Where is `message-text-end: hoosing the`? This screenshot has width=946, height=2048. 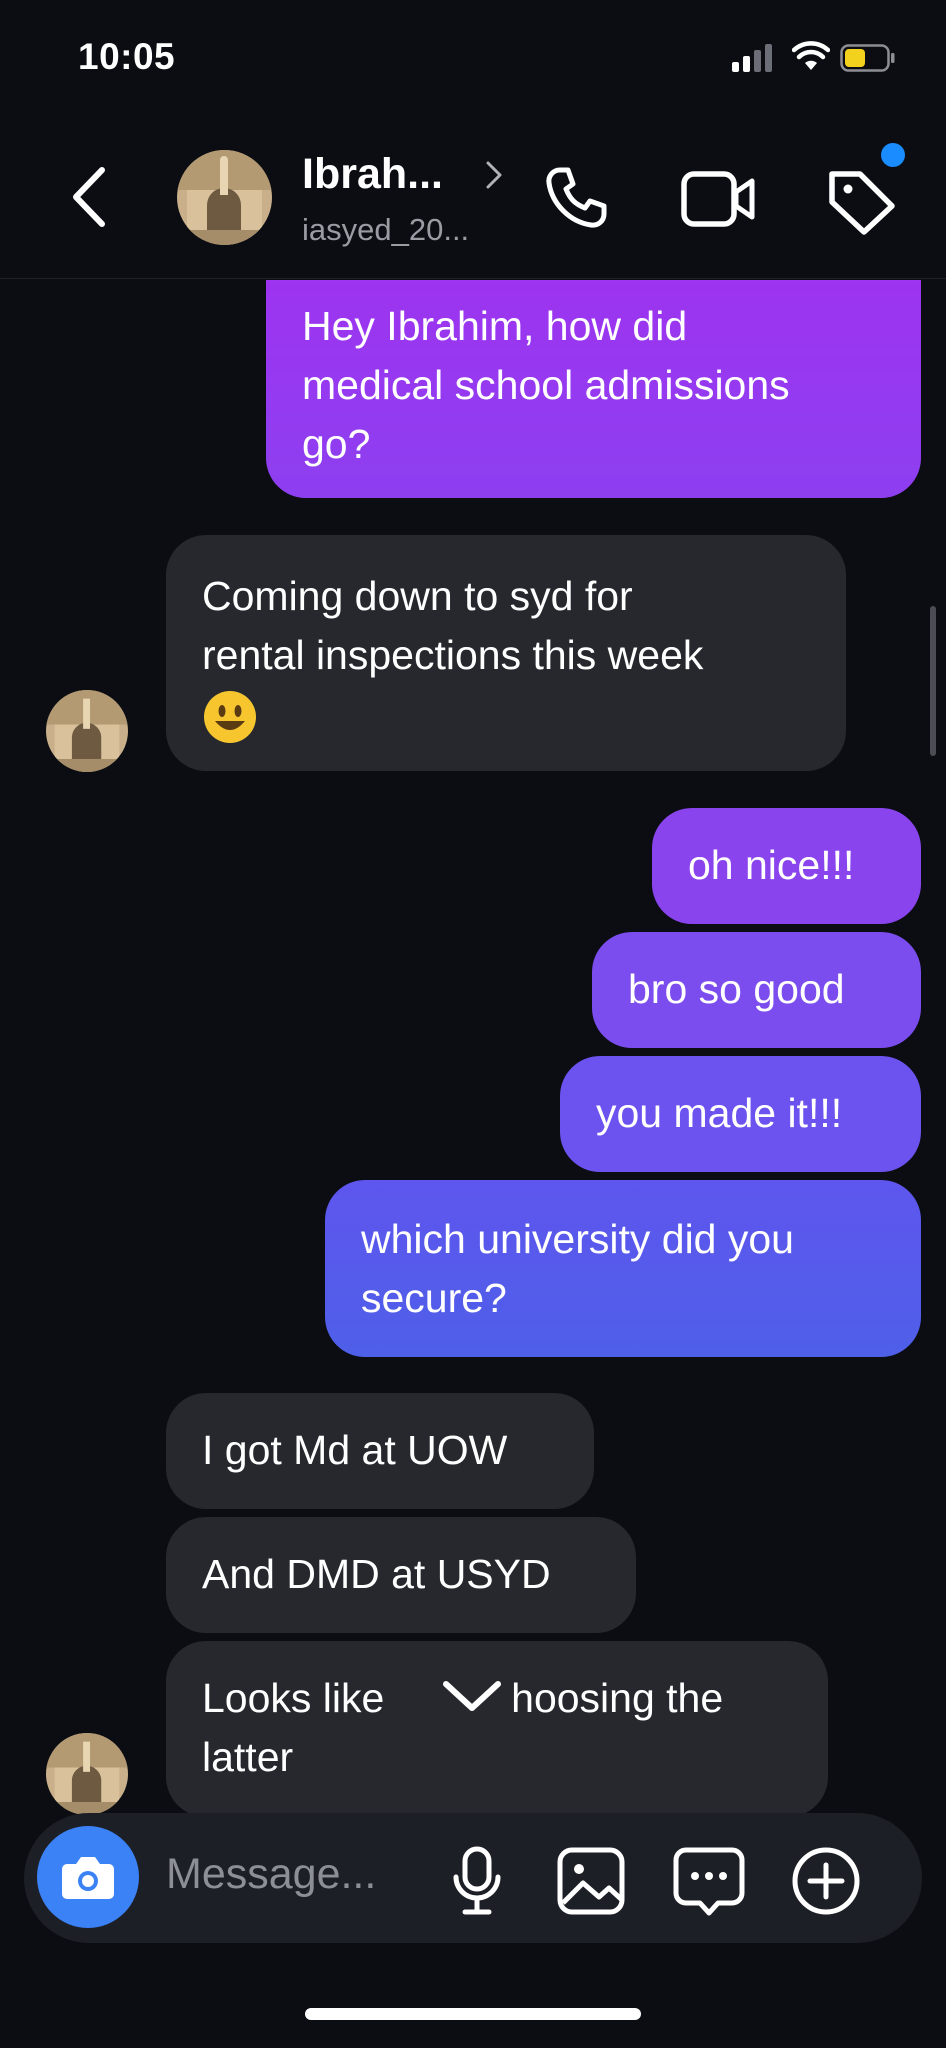 message-text-end: hoosing the is located at coordinates (617, 1698).